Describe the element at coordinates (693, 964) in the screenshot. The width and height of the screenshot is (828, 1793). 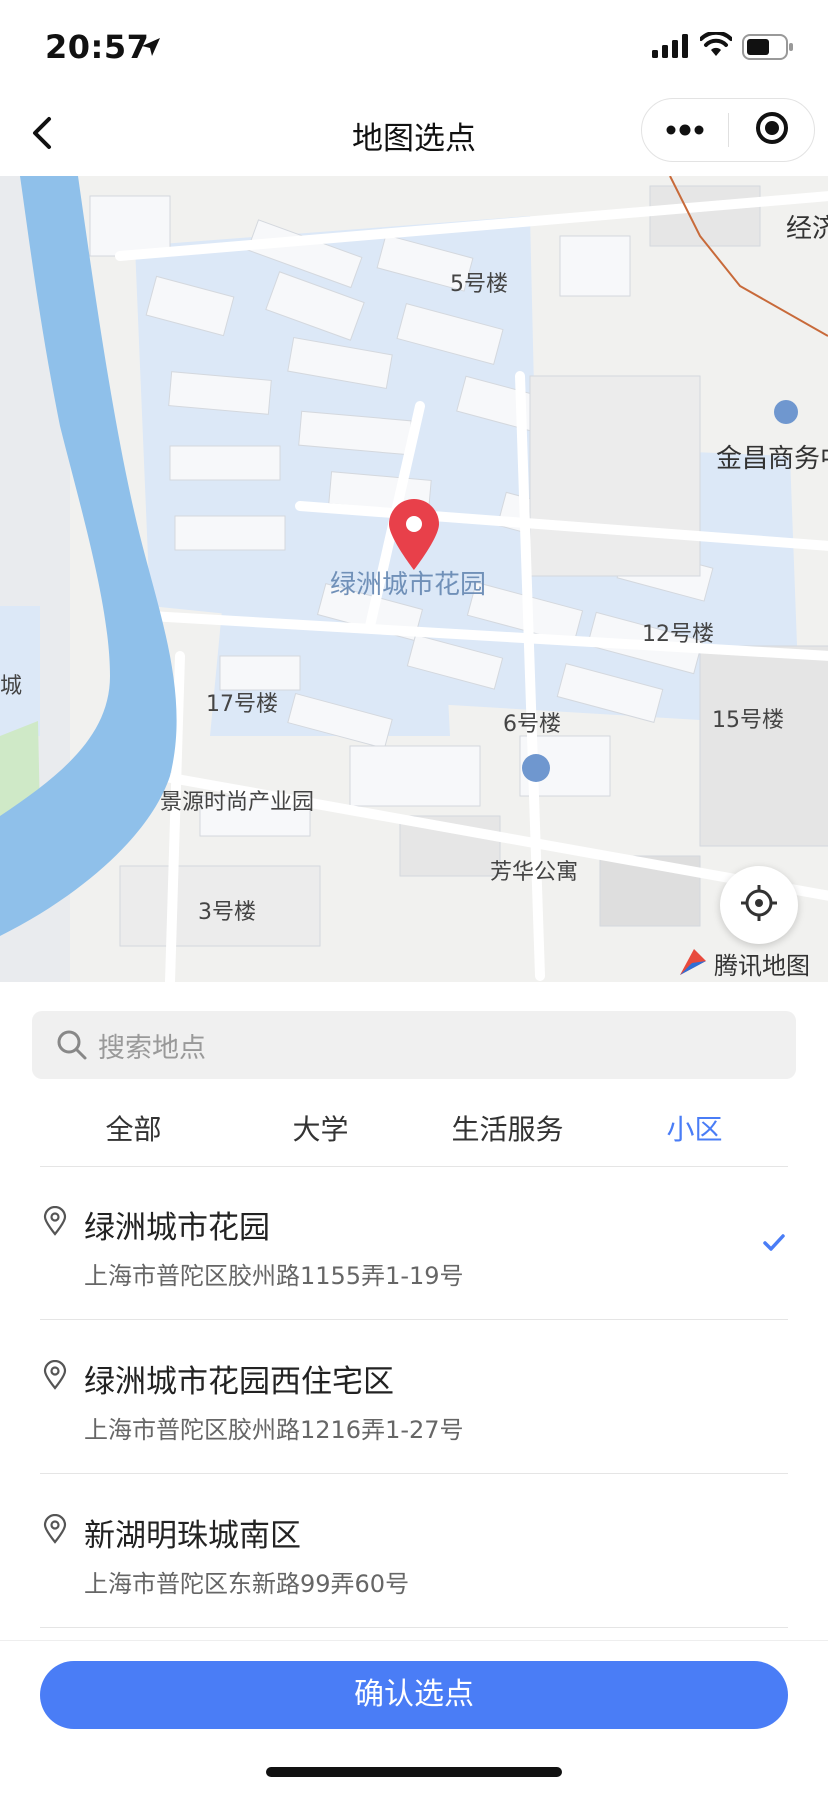
I see `tencent-map-icon` at that location.